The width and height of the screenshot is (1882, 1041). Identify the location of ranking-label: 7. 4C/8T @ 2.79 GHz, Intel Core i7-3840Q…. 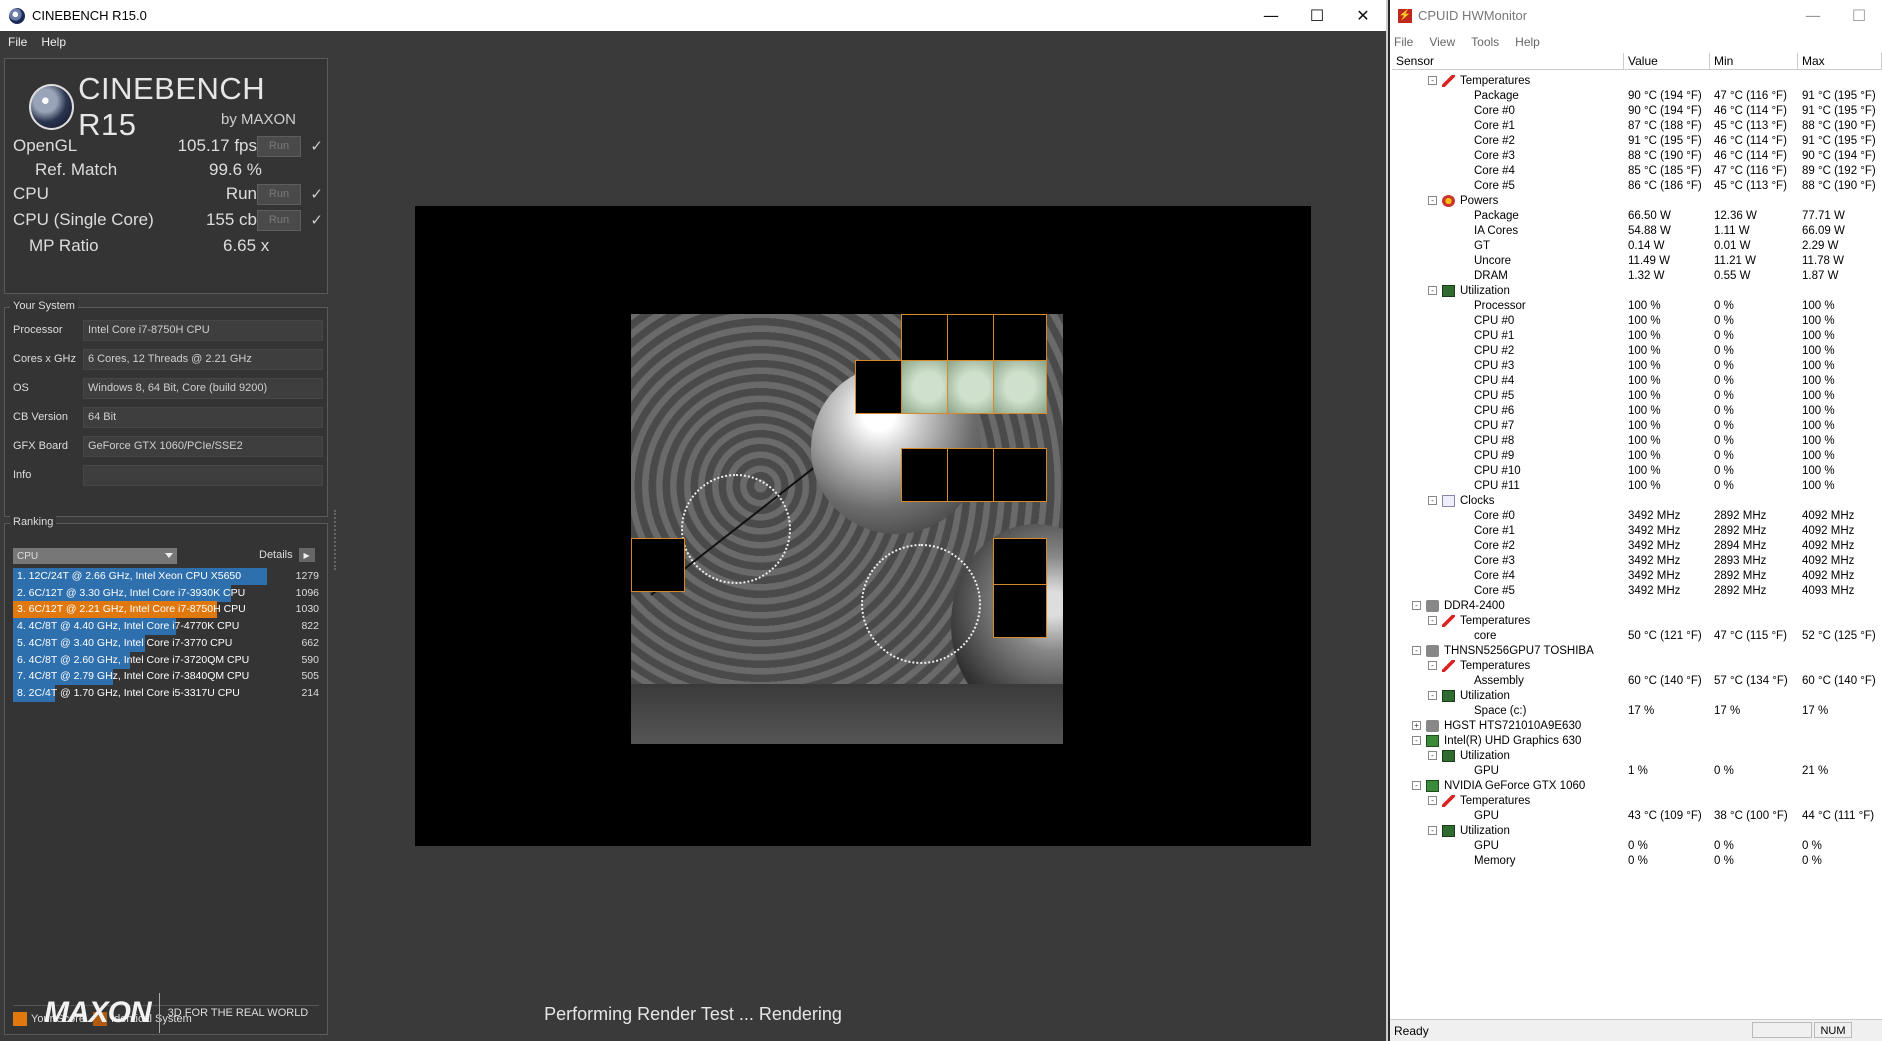
(133, 676).